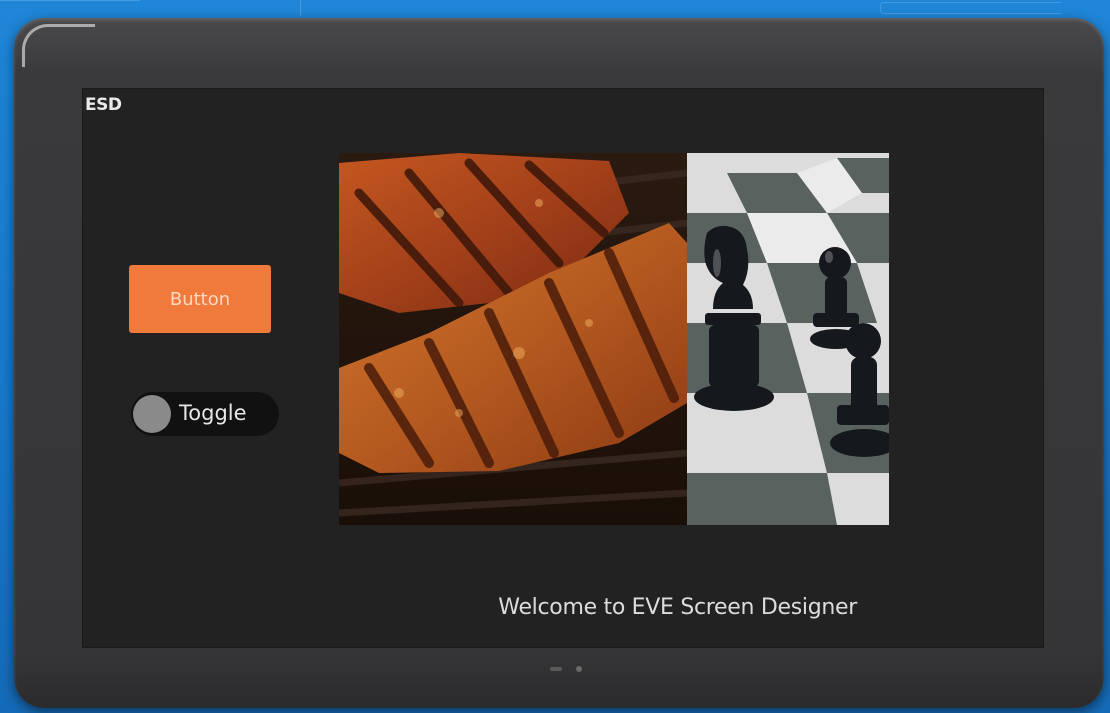  I want to click on bezel-highlight, so click(58, 45).